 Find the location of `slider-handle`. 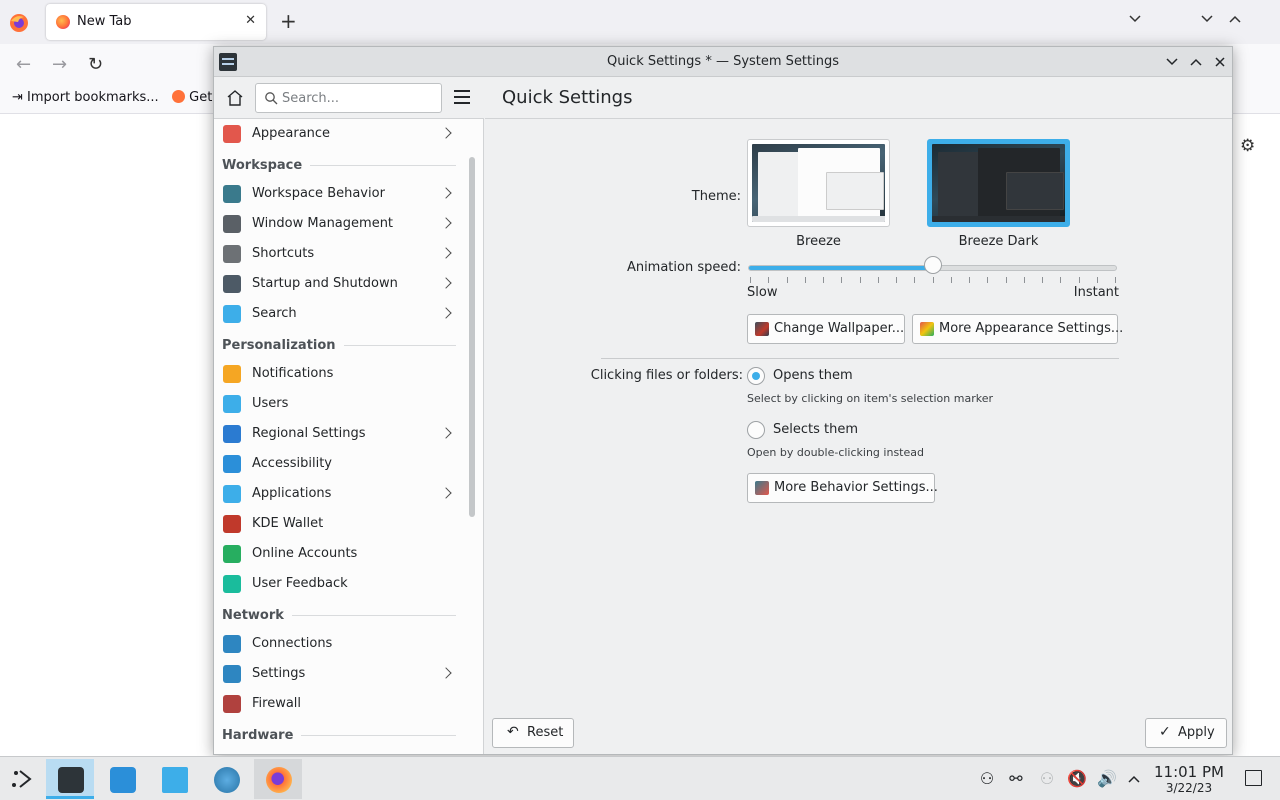

slider-handle is located at coordinates (932, 265).